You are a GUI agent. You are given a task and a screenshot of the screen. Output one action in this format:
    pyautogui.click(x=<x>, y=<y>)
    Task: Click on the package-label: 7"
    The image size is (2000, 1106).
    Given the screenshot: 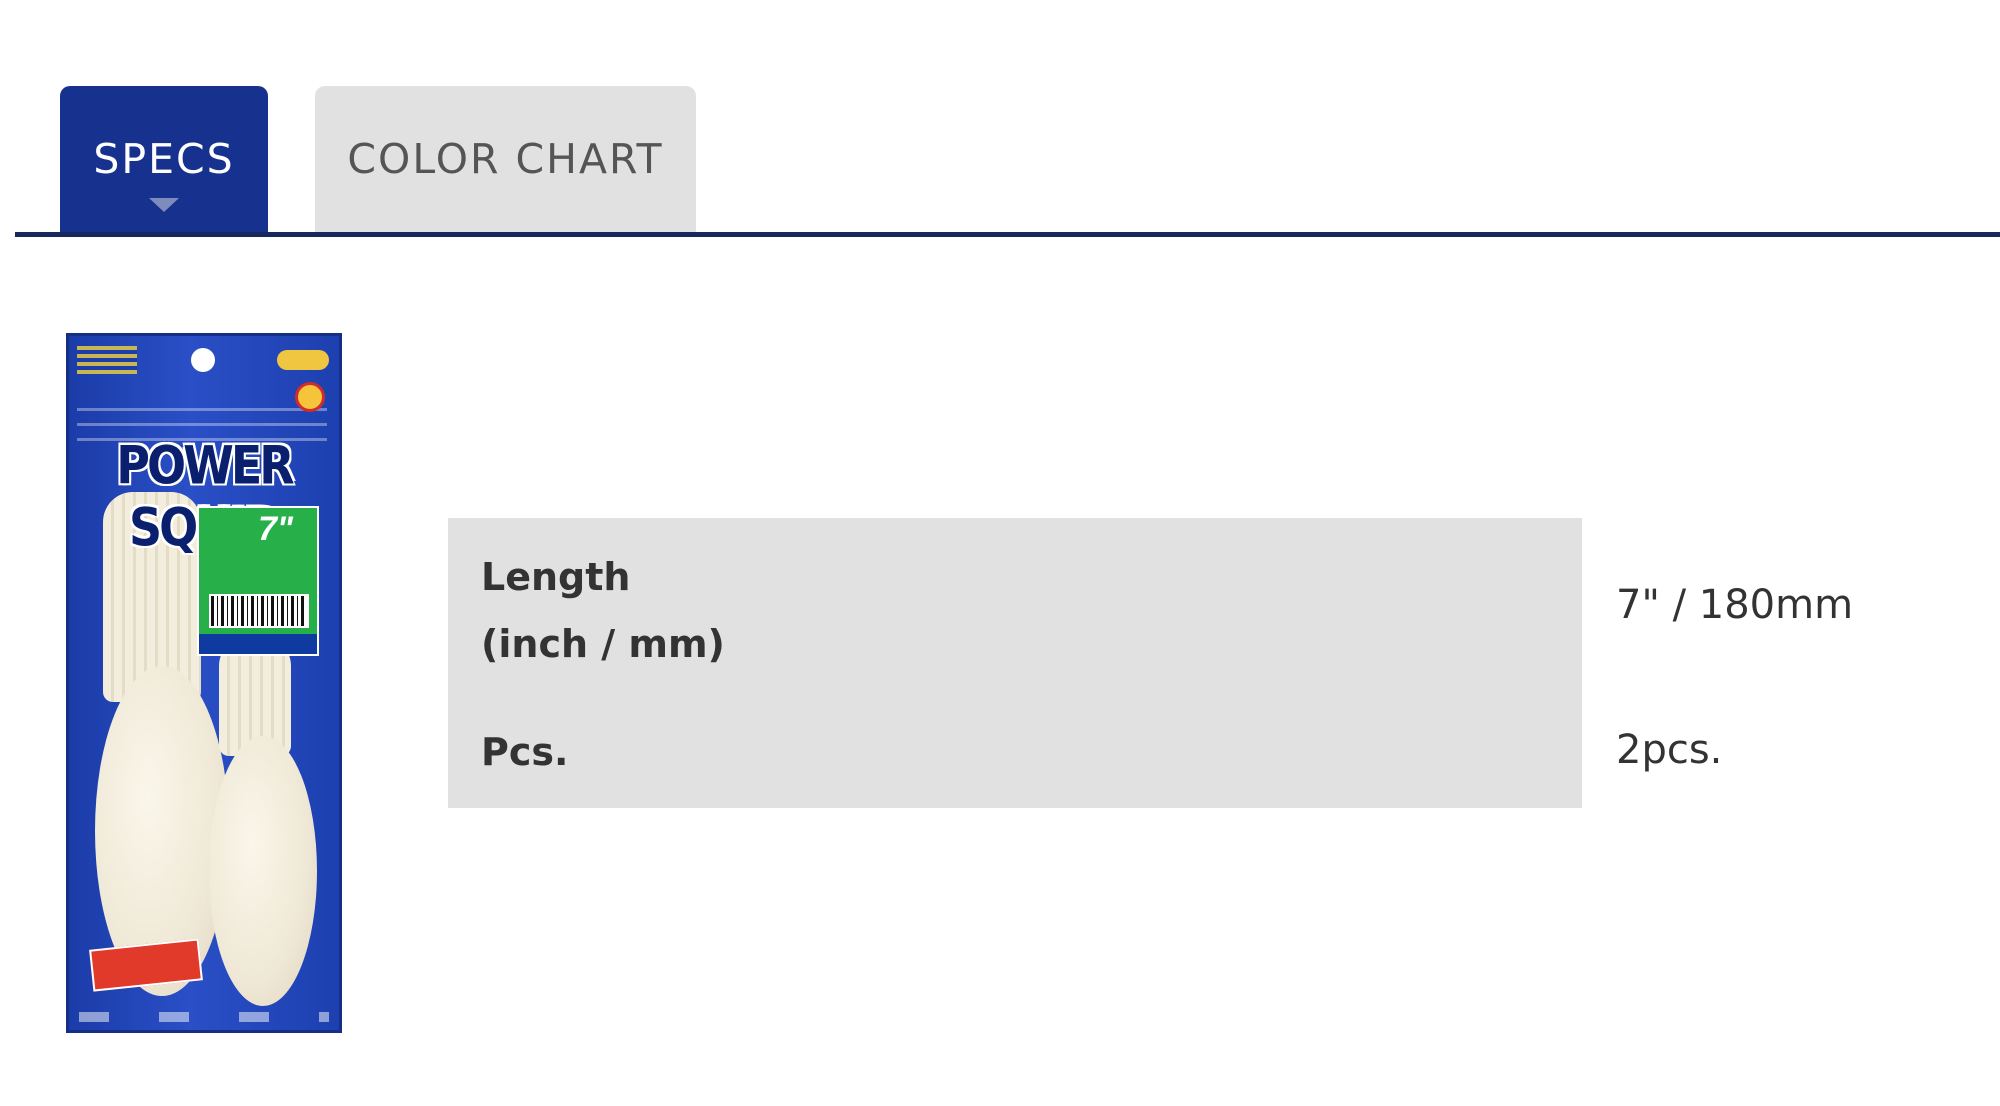 What is the action you would take?
    pyautogui.click(x=258, y=581)
    